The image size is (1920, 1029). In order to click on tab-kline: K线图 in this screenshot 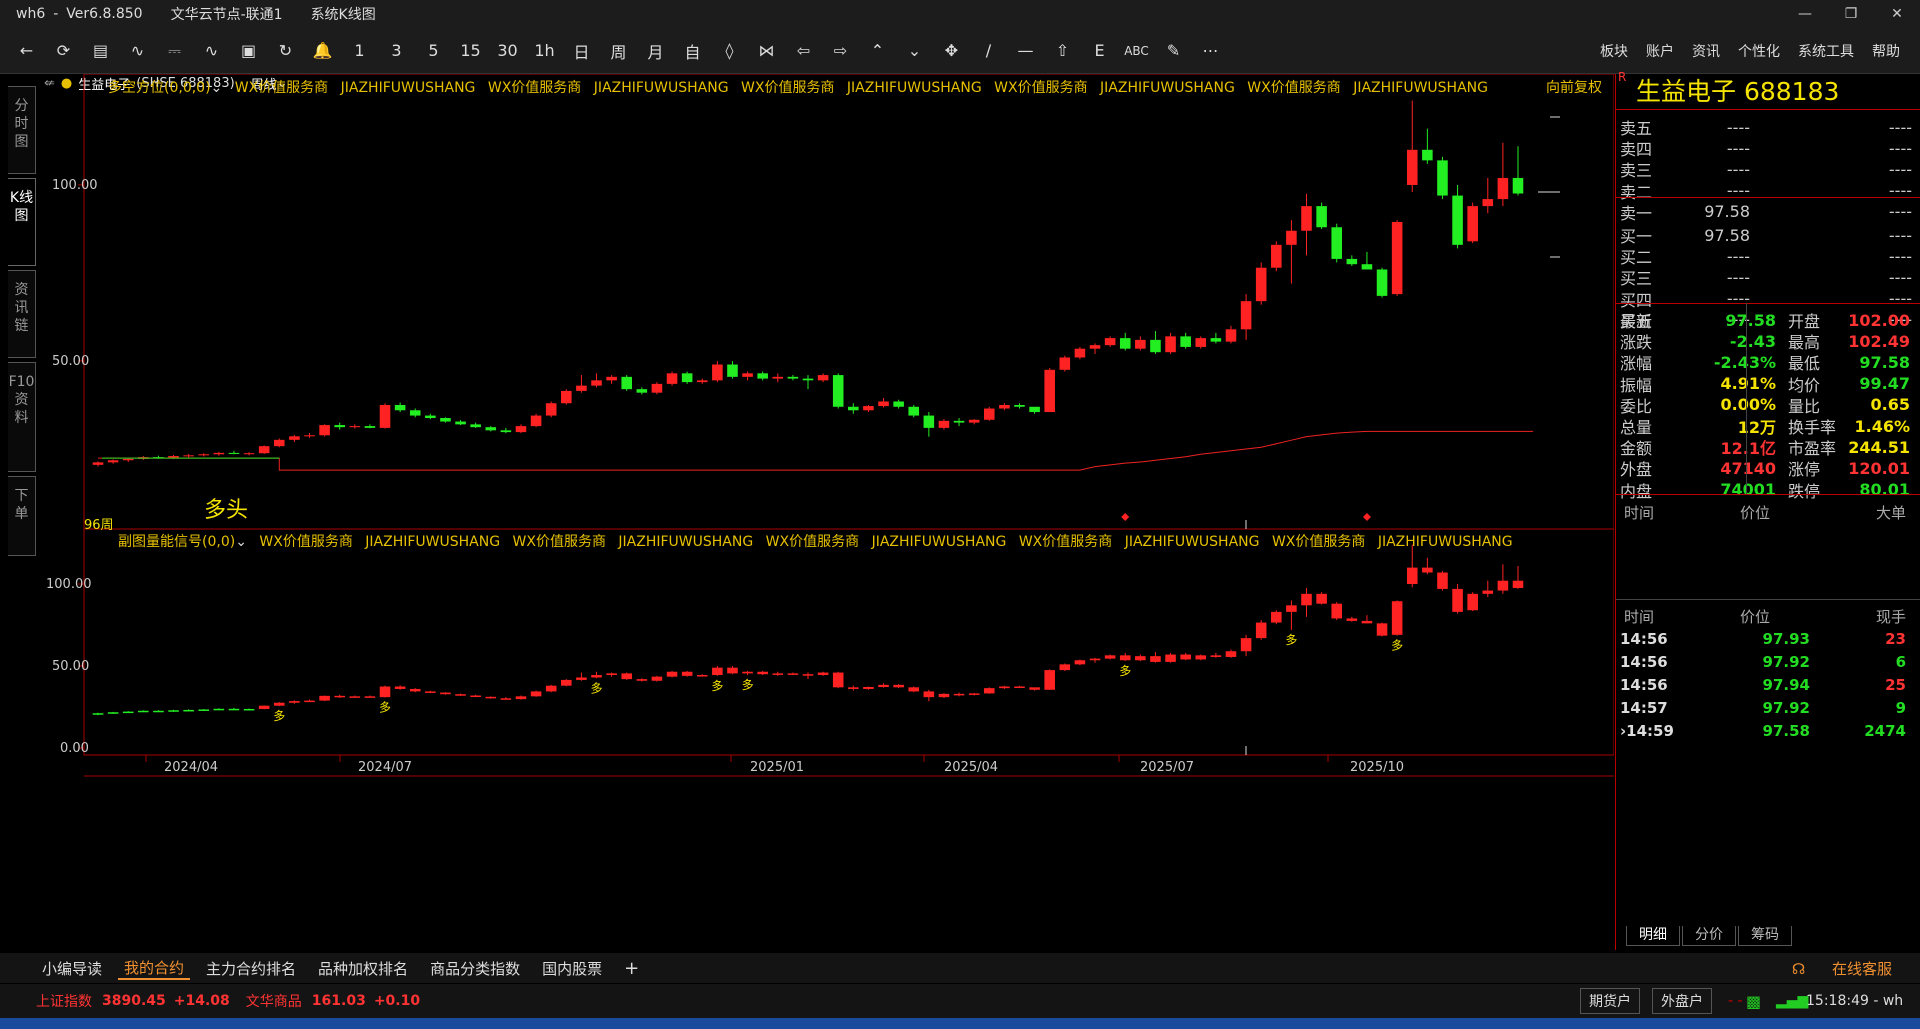, I will do `click(22, 222)`.